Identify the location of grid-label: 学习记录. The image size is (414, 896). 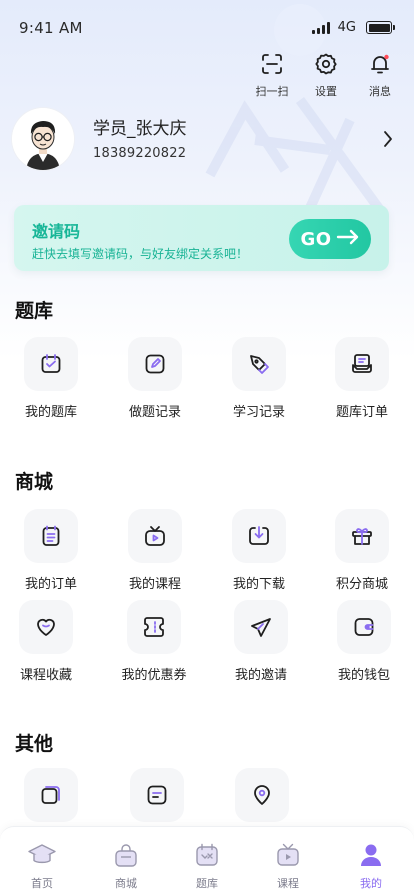
(258, 412).